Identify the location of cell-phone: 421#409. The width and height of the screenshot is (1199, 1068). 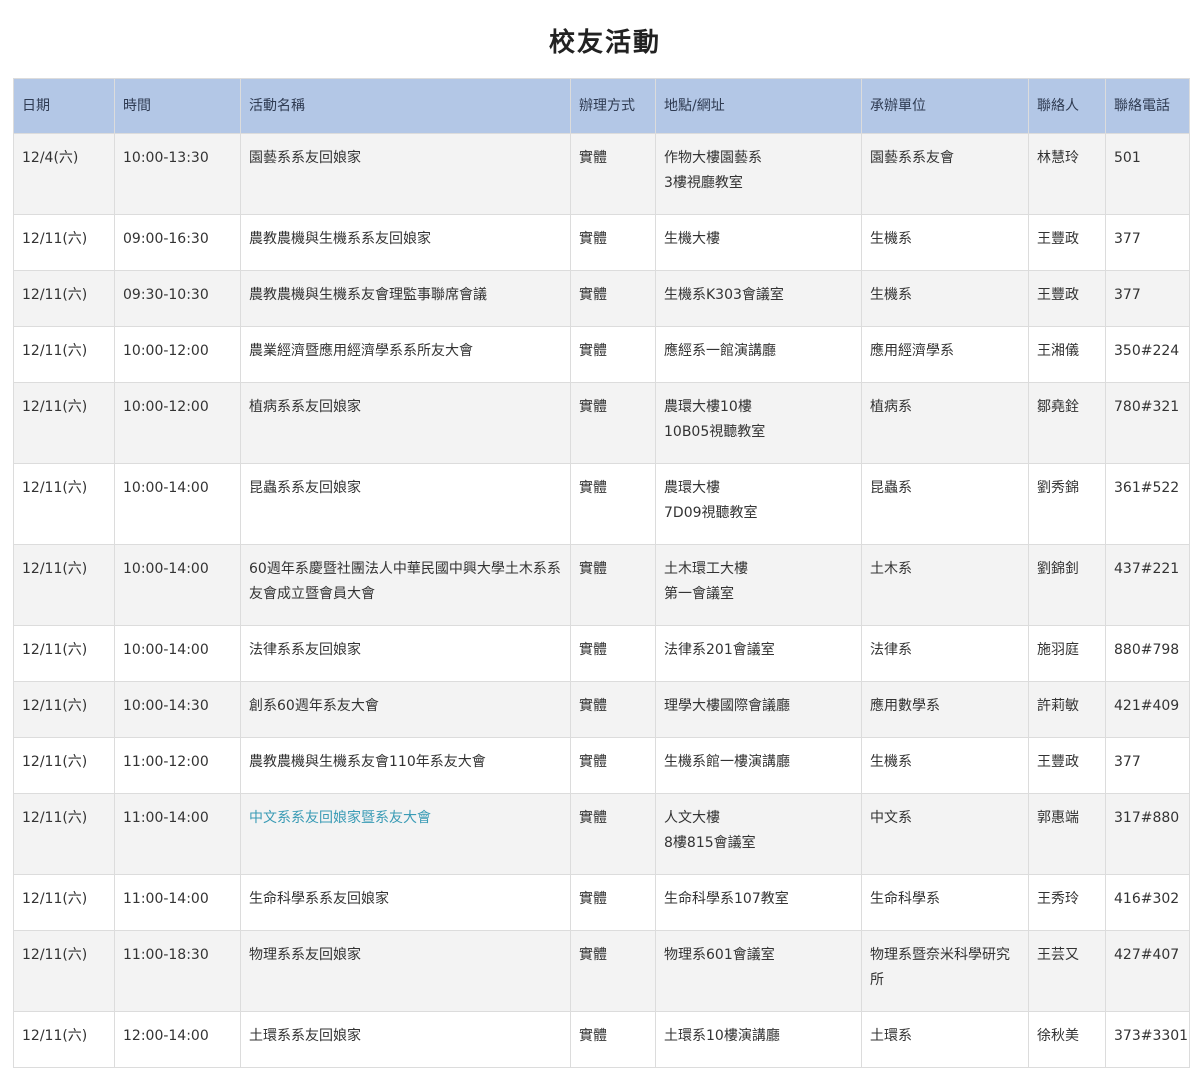
(1147, 709).